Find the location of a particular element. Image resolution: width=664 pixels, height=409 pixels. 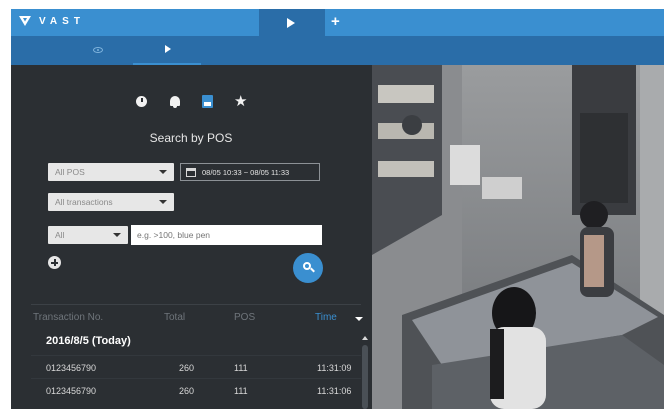

table-header: Transaction No. Total POS Time is located at coordinates (197, 316).